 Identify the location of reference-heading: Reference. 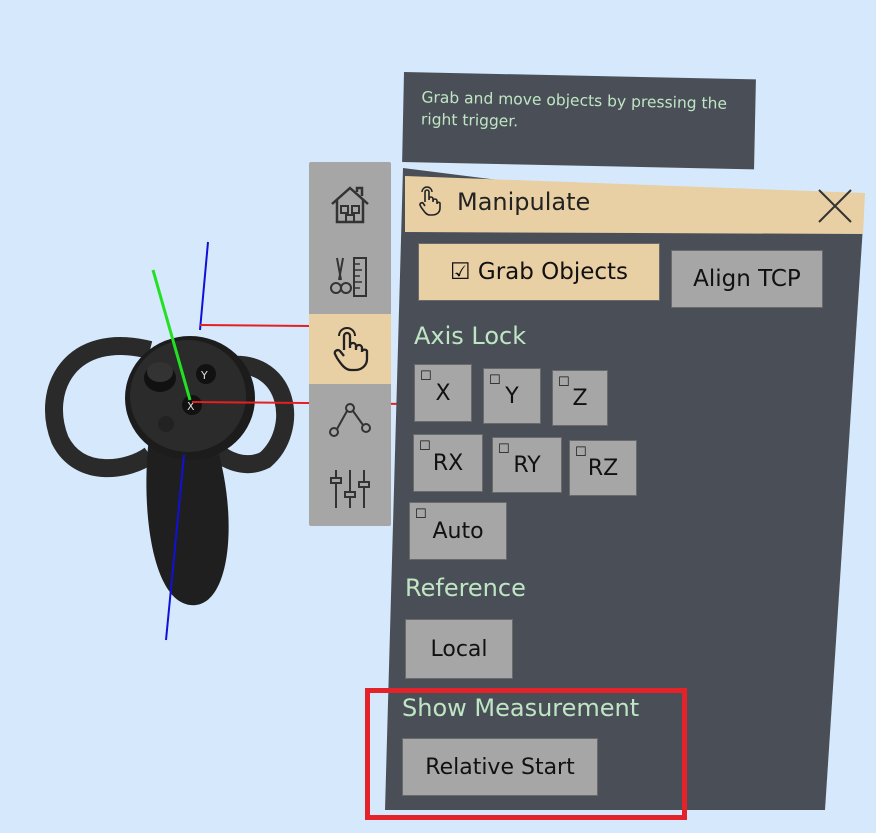
(465, 588).